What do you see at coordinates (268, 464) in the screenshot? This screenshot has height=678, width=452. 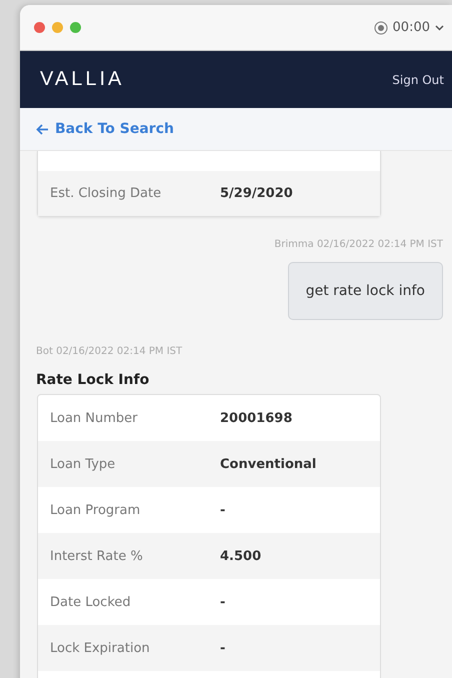 I see `field-value: Conventional` at bounding box center [268, 464].